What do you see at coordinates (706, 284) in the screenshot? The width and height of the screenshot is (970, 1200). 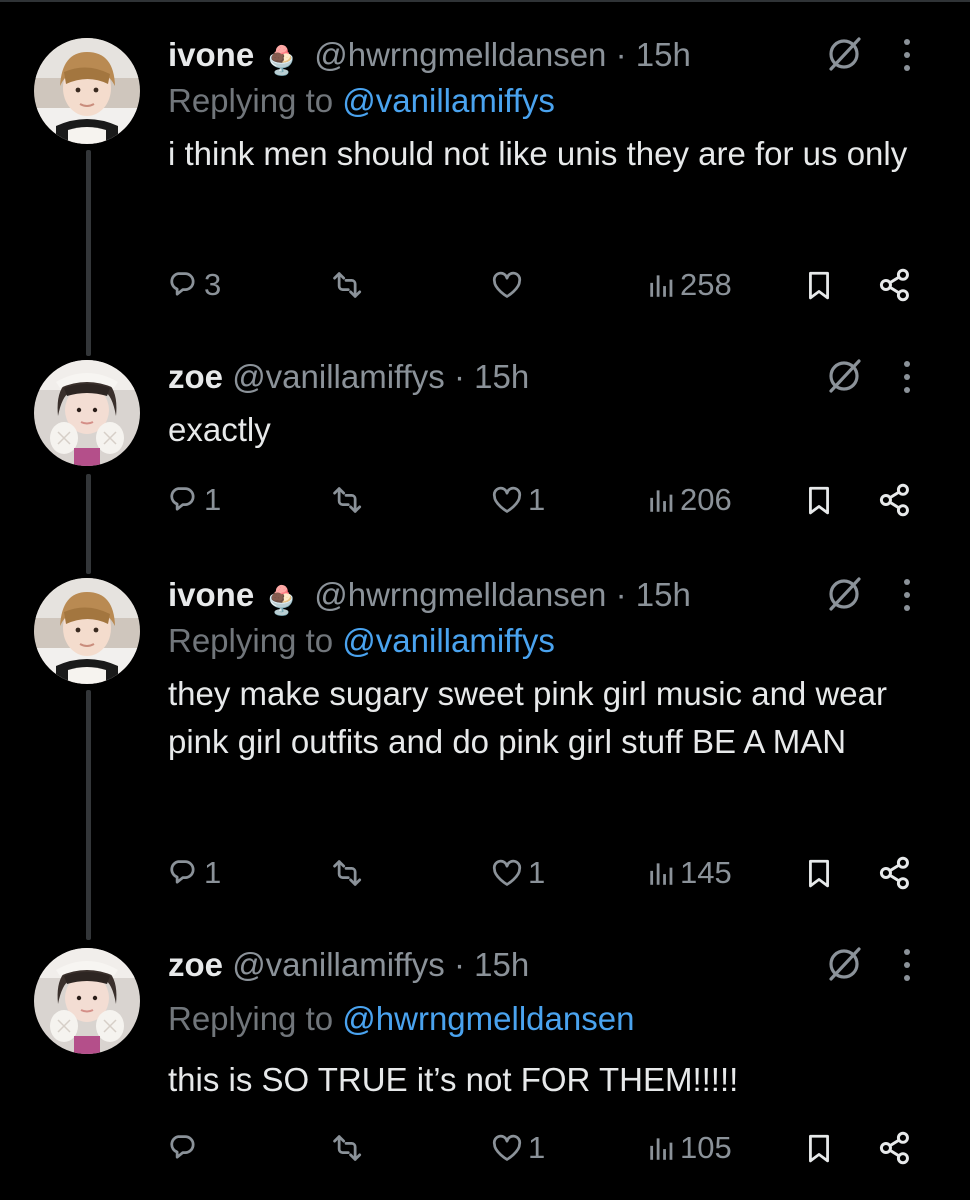 I see `view-count: 258` at bounding box center [706, 284].